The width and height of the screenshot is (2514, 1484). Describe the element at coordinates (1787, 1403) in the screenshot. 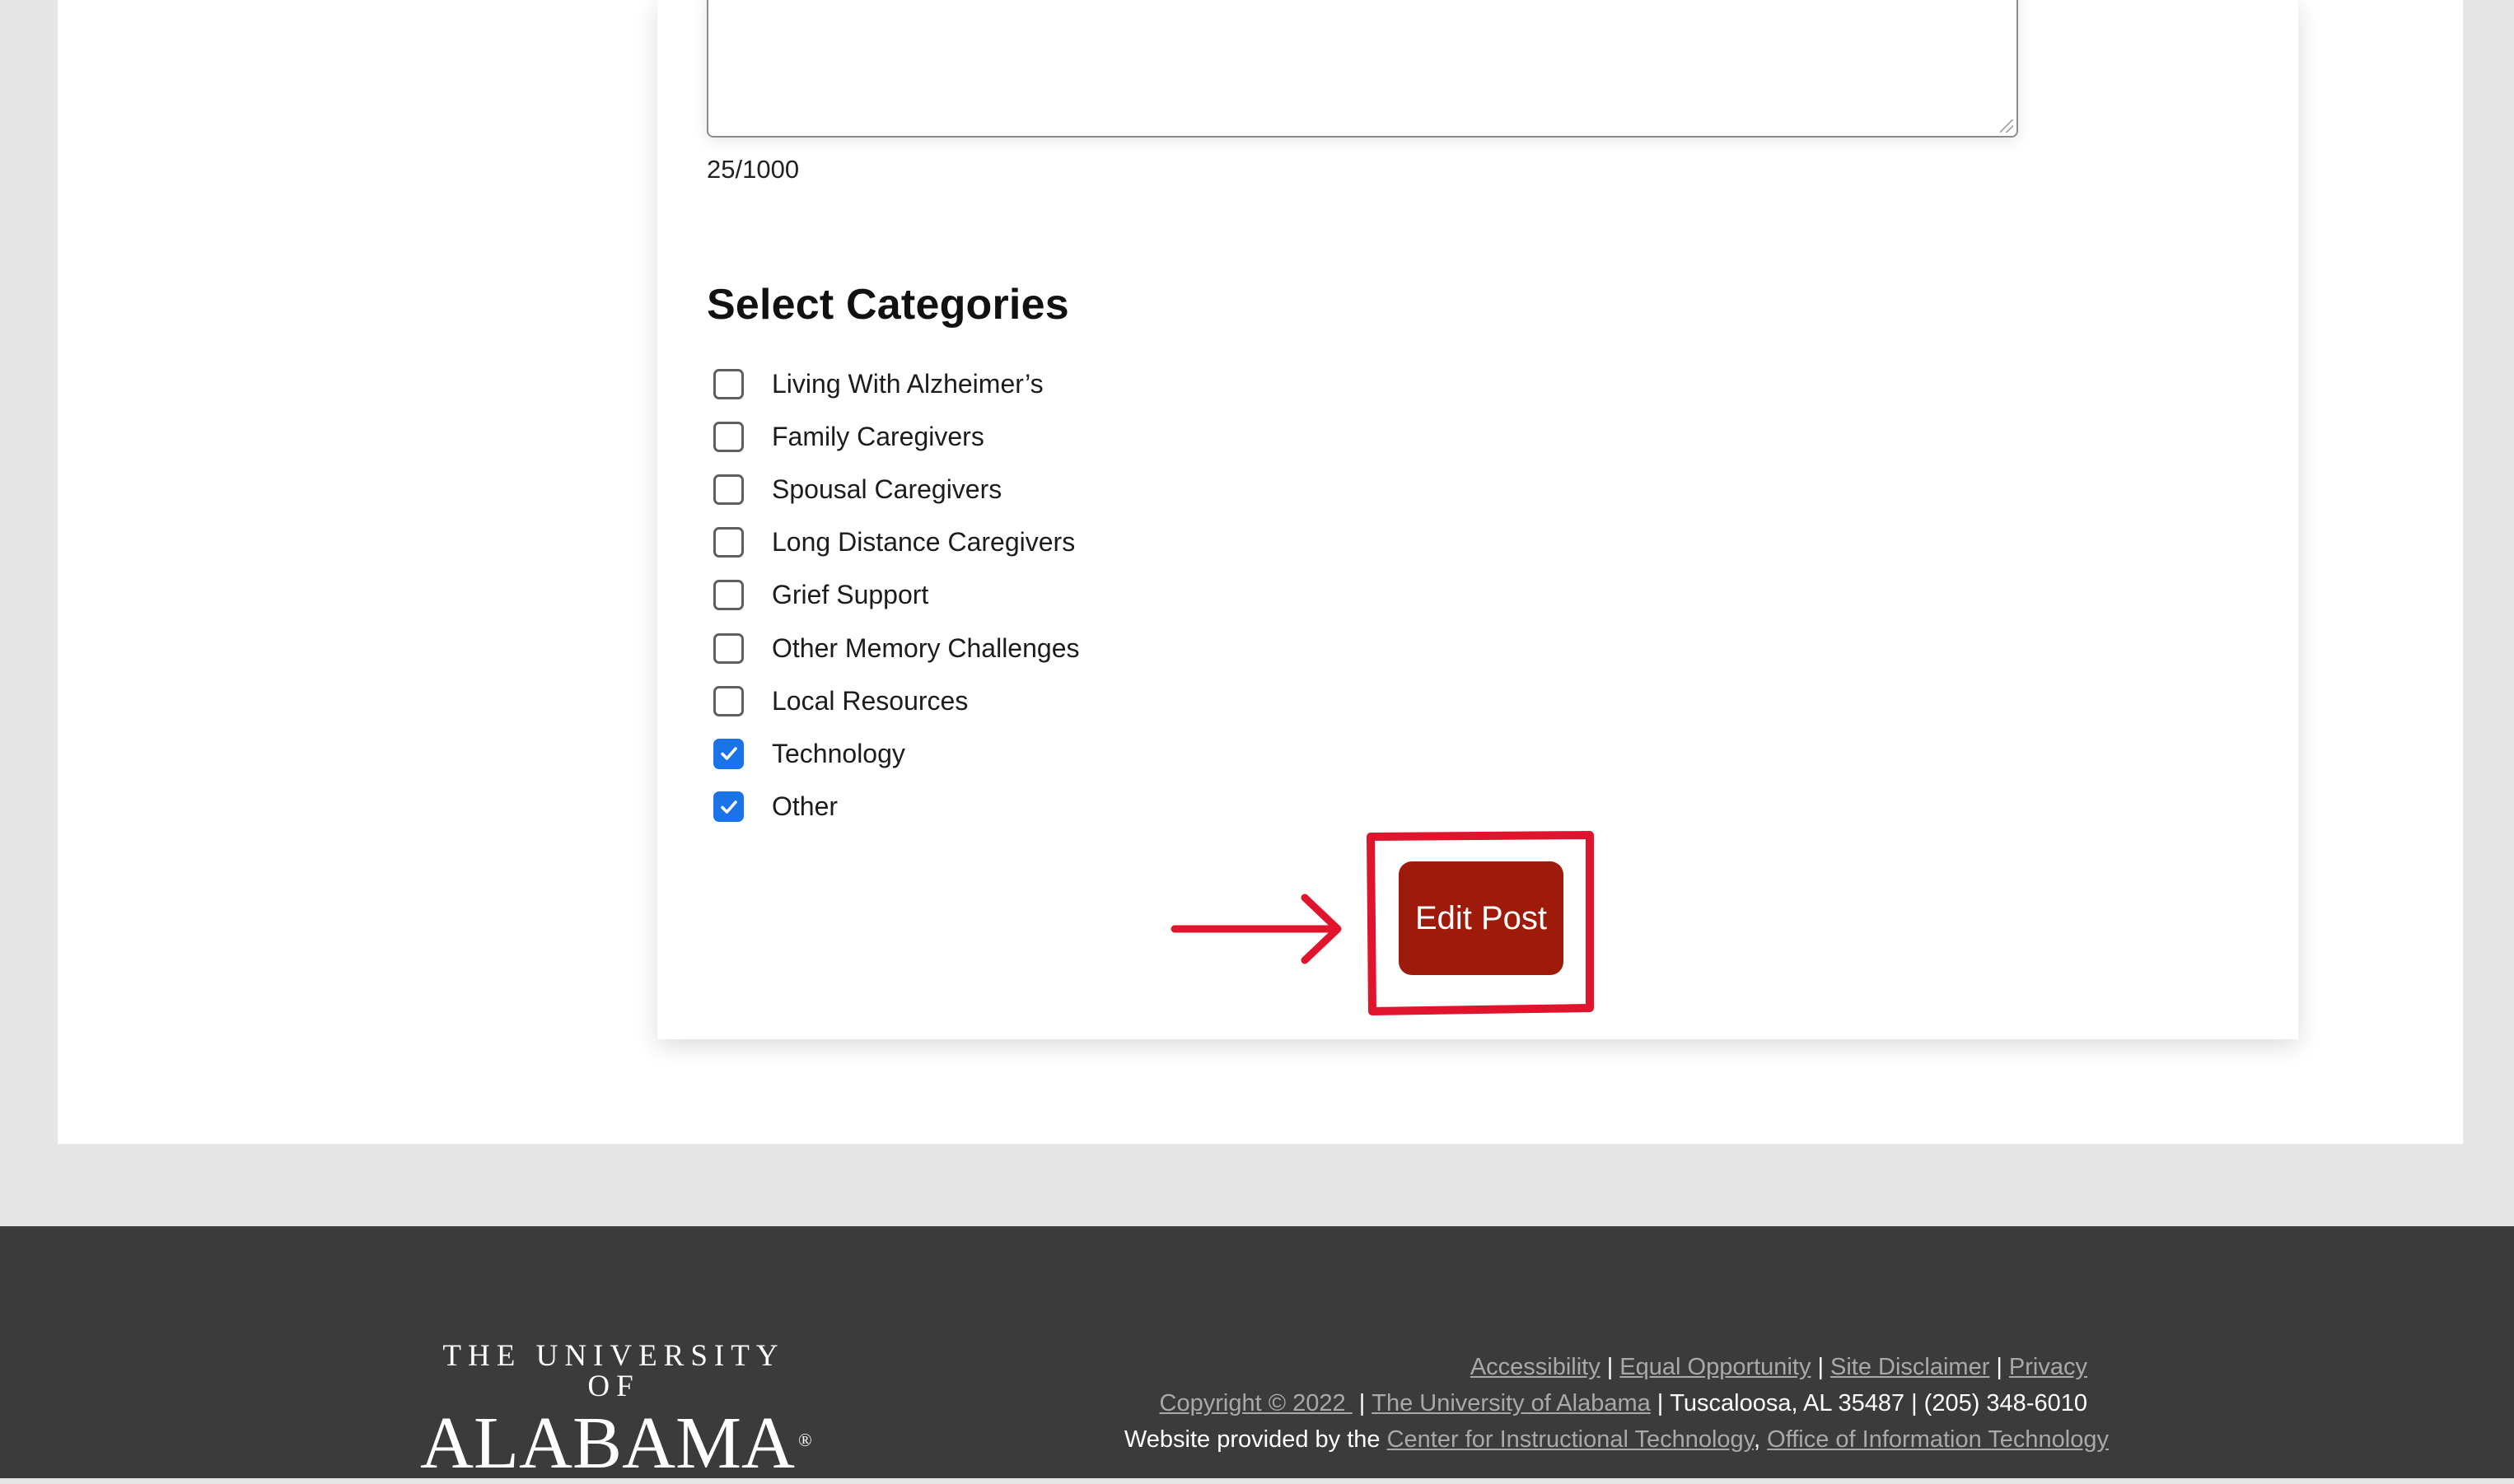

I see `address-text: Tuscaloosa, AL 35487` at that location.